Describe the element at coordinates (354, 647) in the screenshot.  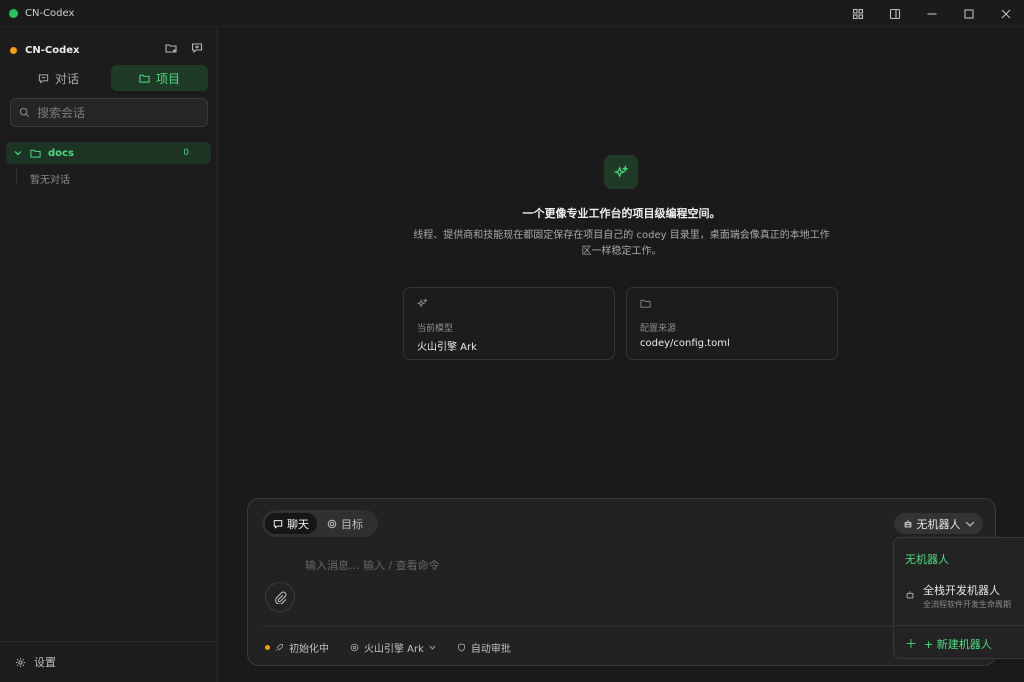
I see `model-icon` at that location.